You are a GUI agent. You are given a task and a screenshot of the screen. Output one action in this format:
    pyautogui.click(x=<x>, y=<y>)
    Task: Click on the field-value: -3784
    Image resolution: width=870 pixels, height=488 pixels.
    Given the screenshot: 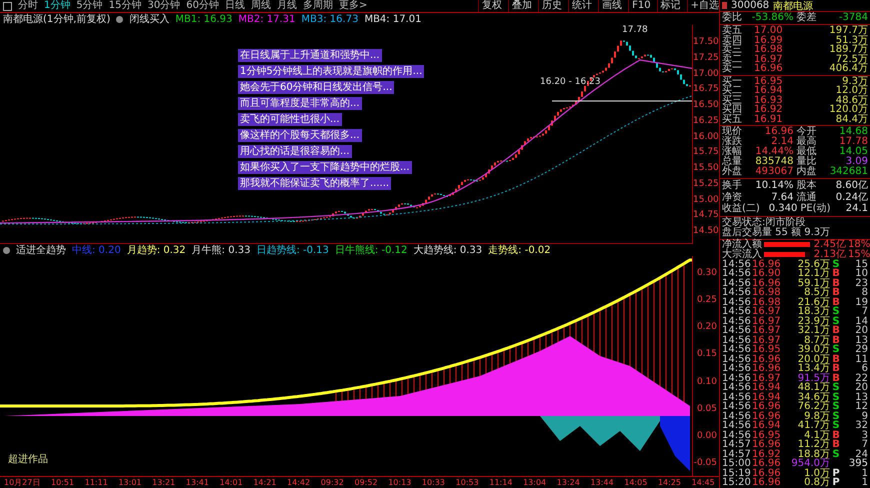 What is the action you would take?
    pyautogui.click(x=853, y=18)
    